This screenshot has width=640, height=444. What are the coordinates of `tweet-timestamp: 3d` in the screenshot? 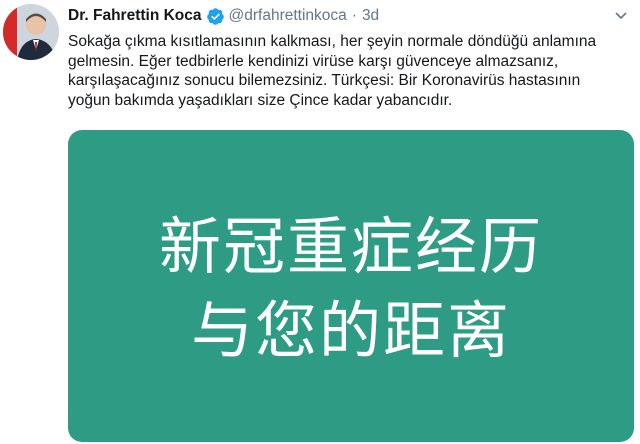 It's located at (370, 16).